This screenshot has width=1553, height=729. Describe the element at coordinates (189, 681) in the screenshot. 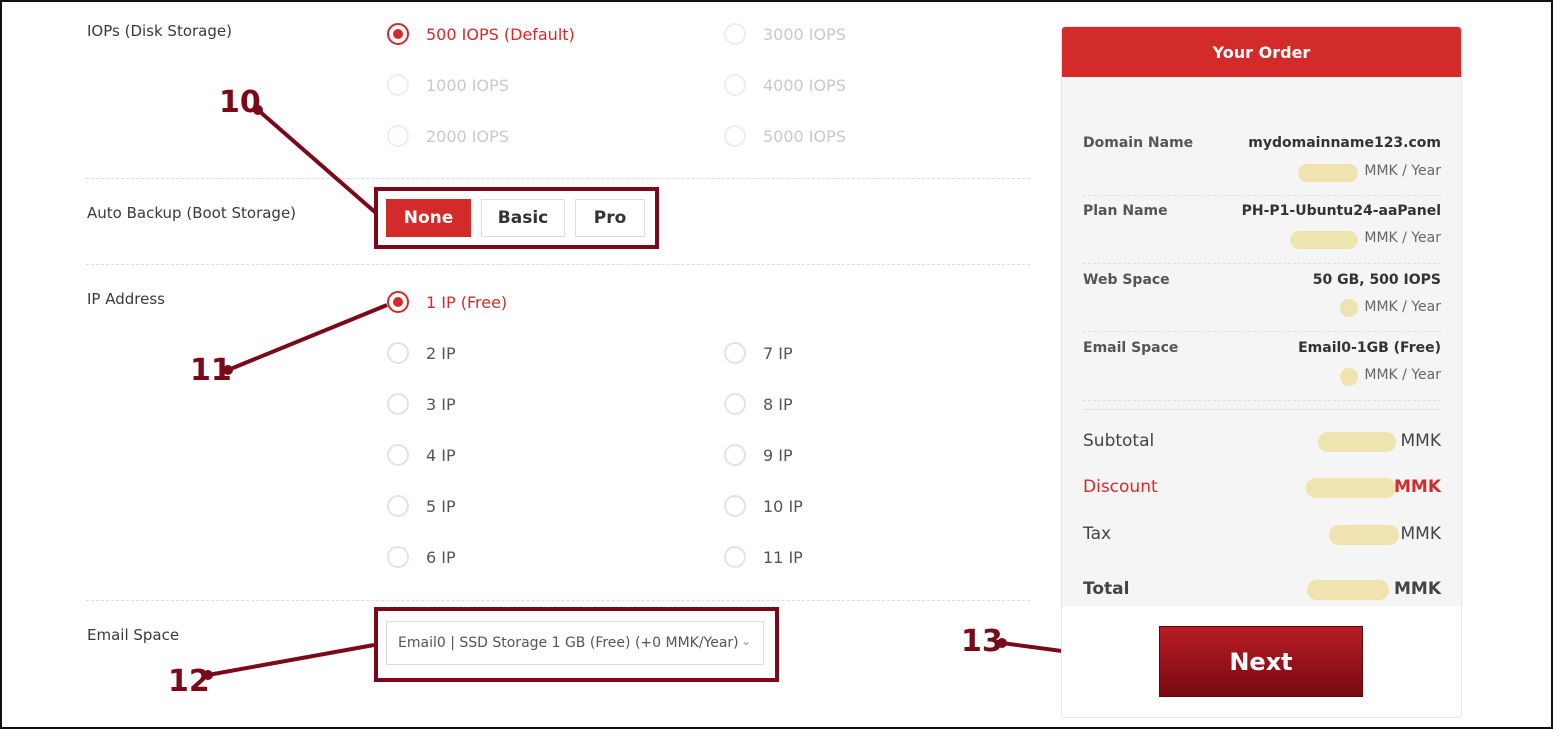

I see `callout-number-12: 12` at that location.